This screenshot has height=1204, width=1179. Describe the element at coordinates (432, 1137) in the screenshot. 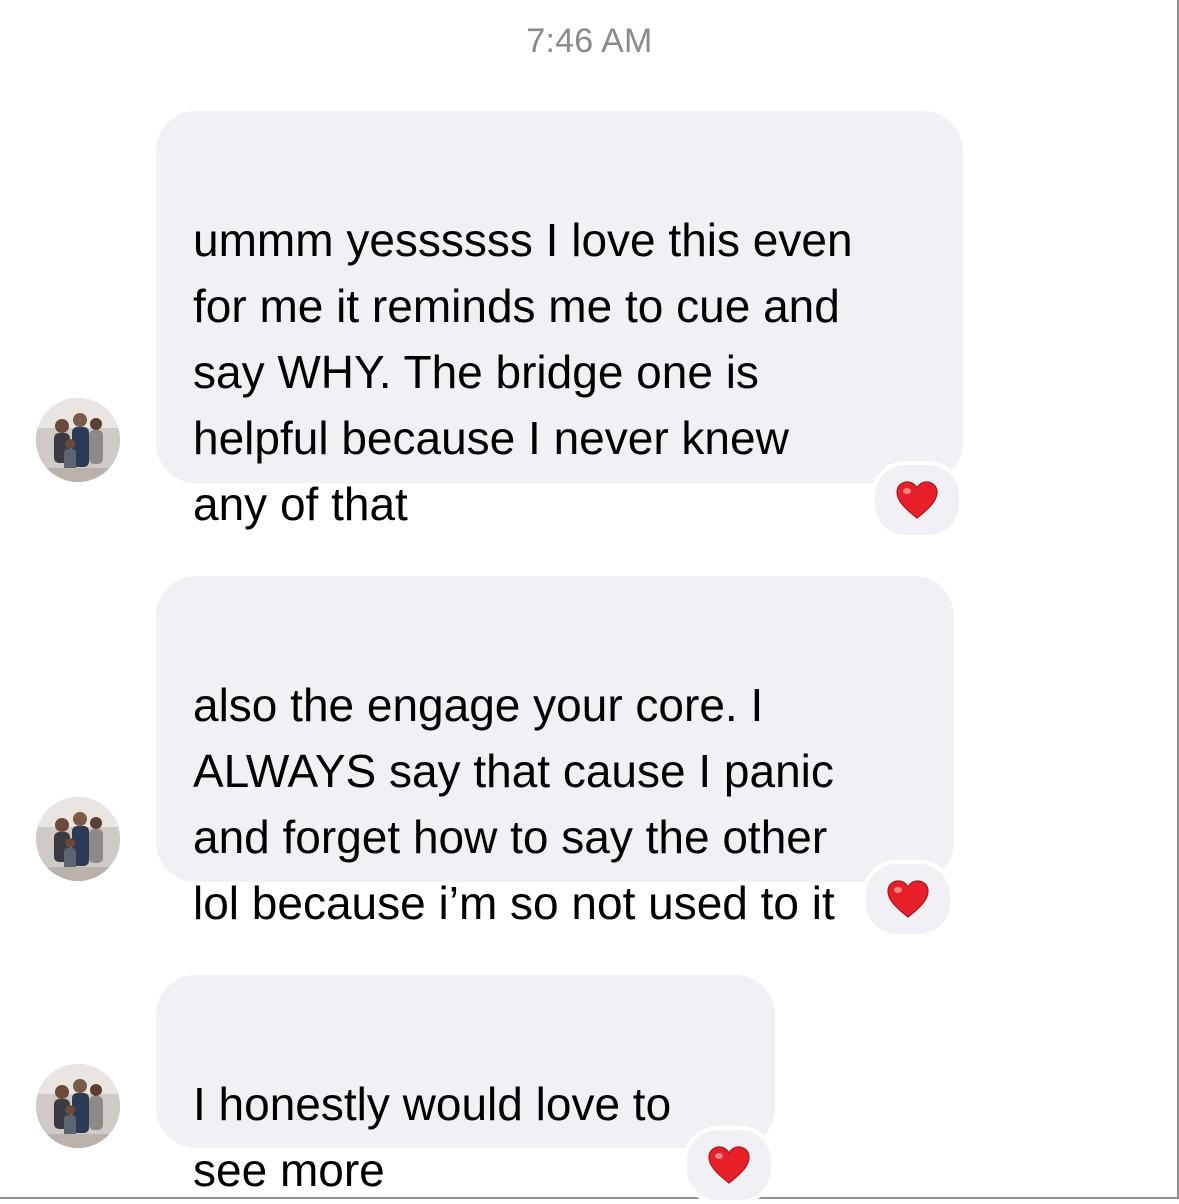

I see `message-text: I honestly would love to see more` at that location.